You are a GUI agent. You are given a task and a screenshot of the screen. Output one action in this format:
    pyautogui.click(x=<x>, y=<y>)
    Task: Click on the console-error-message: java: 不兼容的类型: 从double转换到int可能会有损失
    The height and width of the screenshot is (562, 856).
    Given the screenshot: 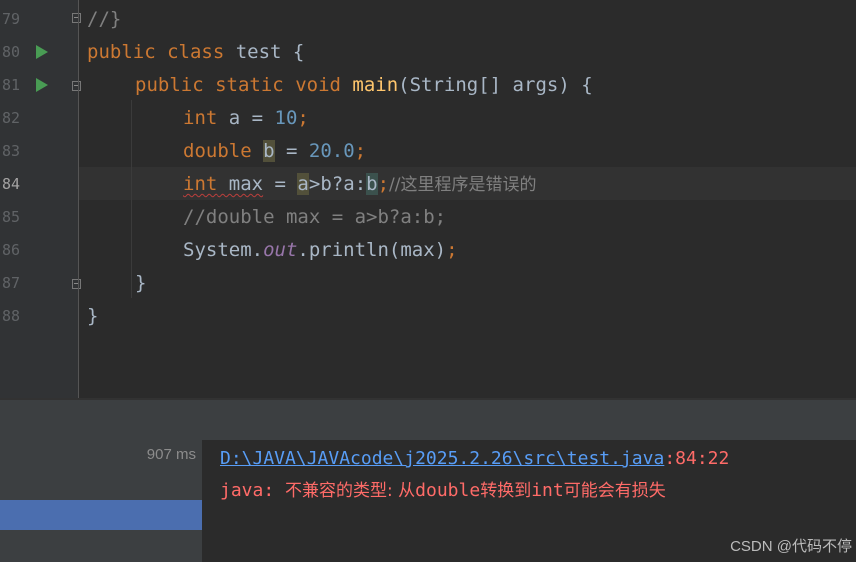 What is the action you would take?
    pyautogui.click(x=443, y=491)
    